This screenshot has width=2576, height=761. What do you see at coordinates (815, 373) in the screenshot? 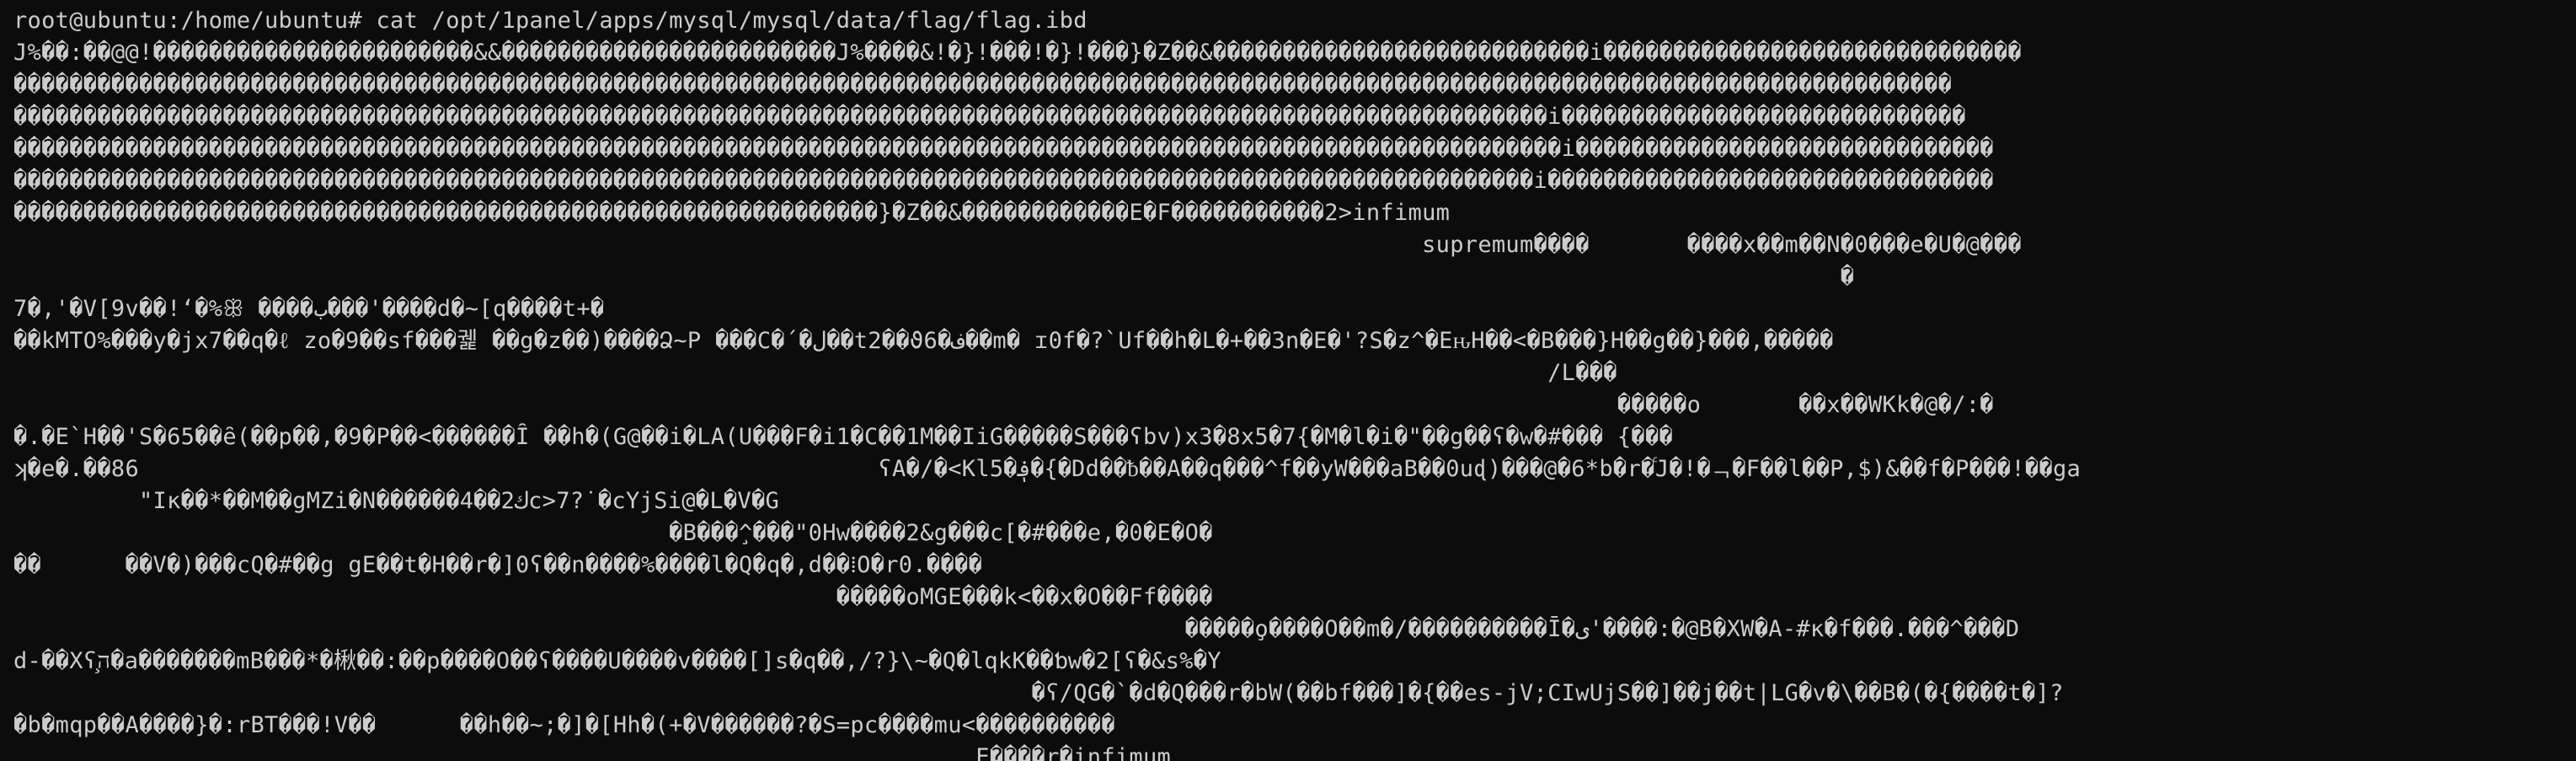
I see `output-line: /L���` at bounding box center [815, 373].